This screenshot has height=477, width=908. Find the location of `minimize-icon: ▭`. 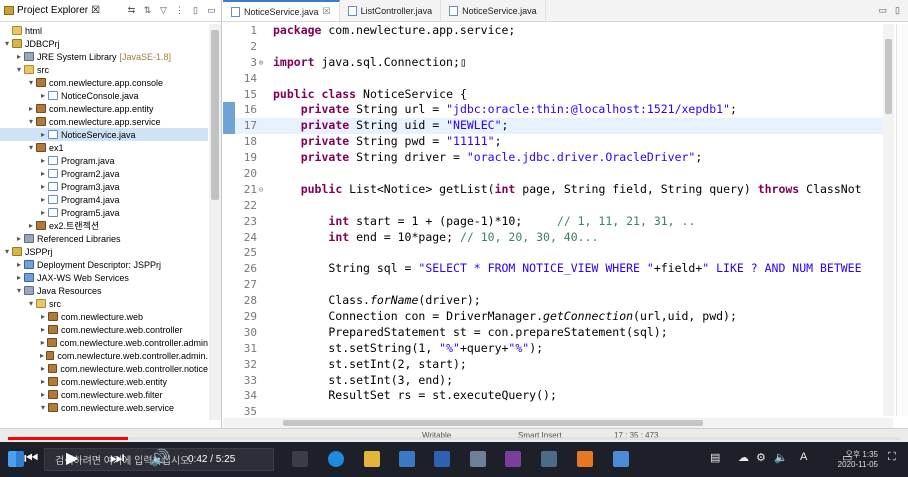

minimize-icon: ▭ is located at coordinates (883, 10).